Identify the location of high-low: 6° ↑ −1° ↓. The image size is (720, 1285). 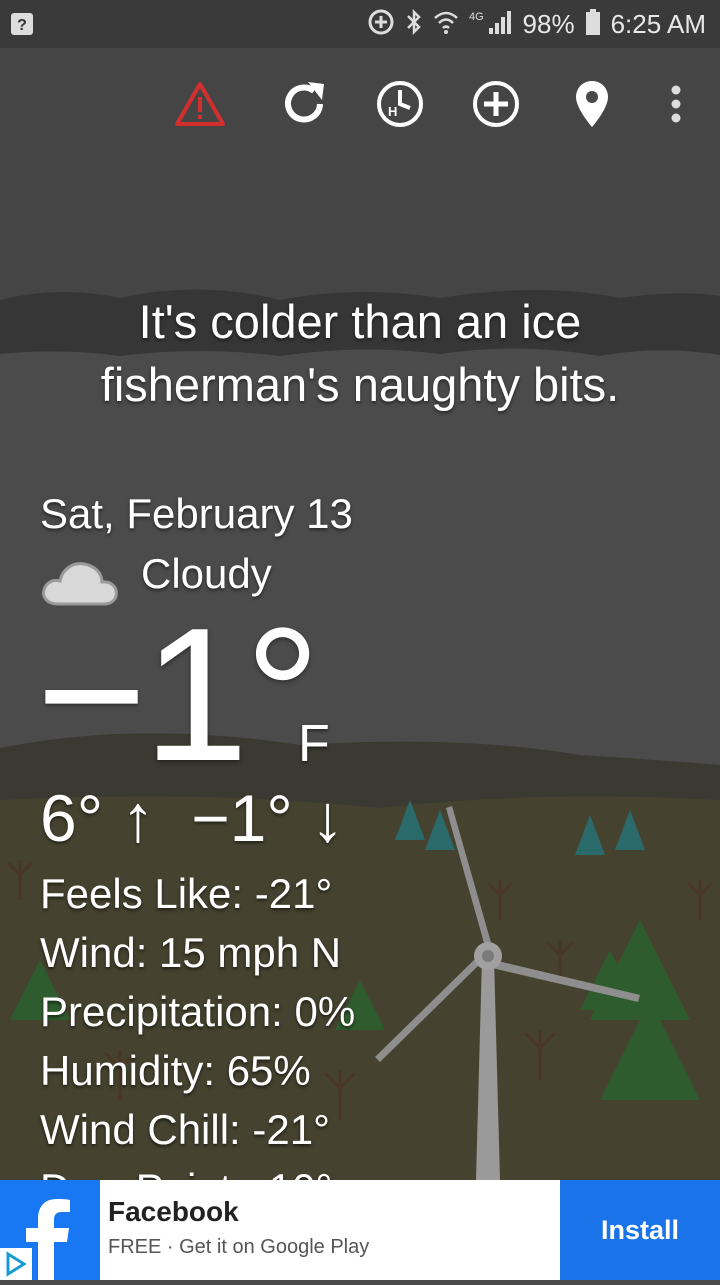
(192, 818).